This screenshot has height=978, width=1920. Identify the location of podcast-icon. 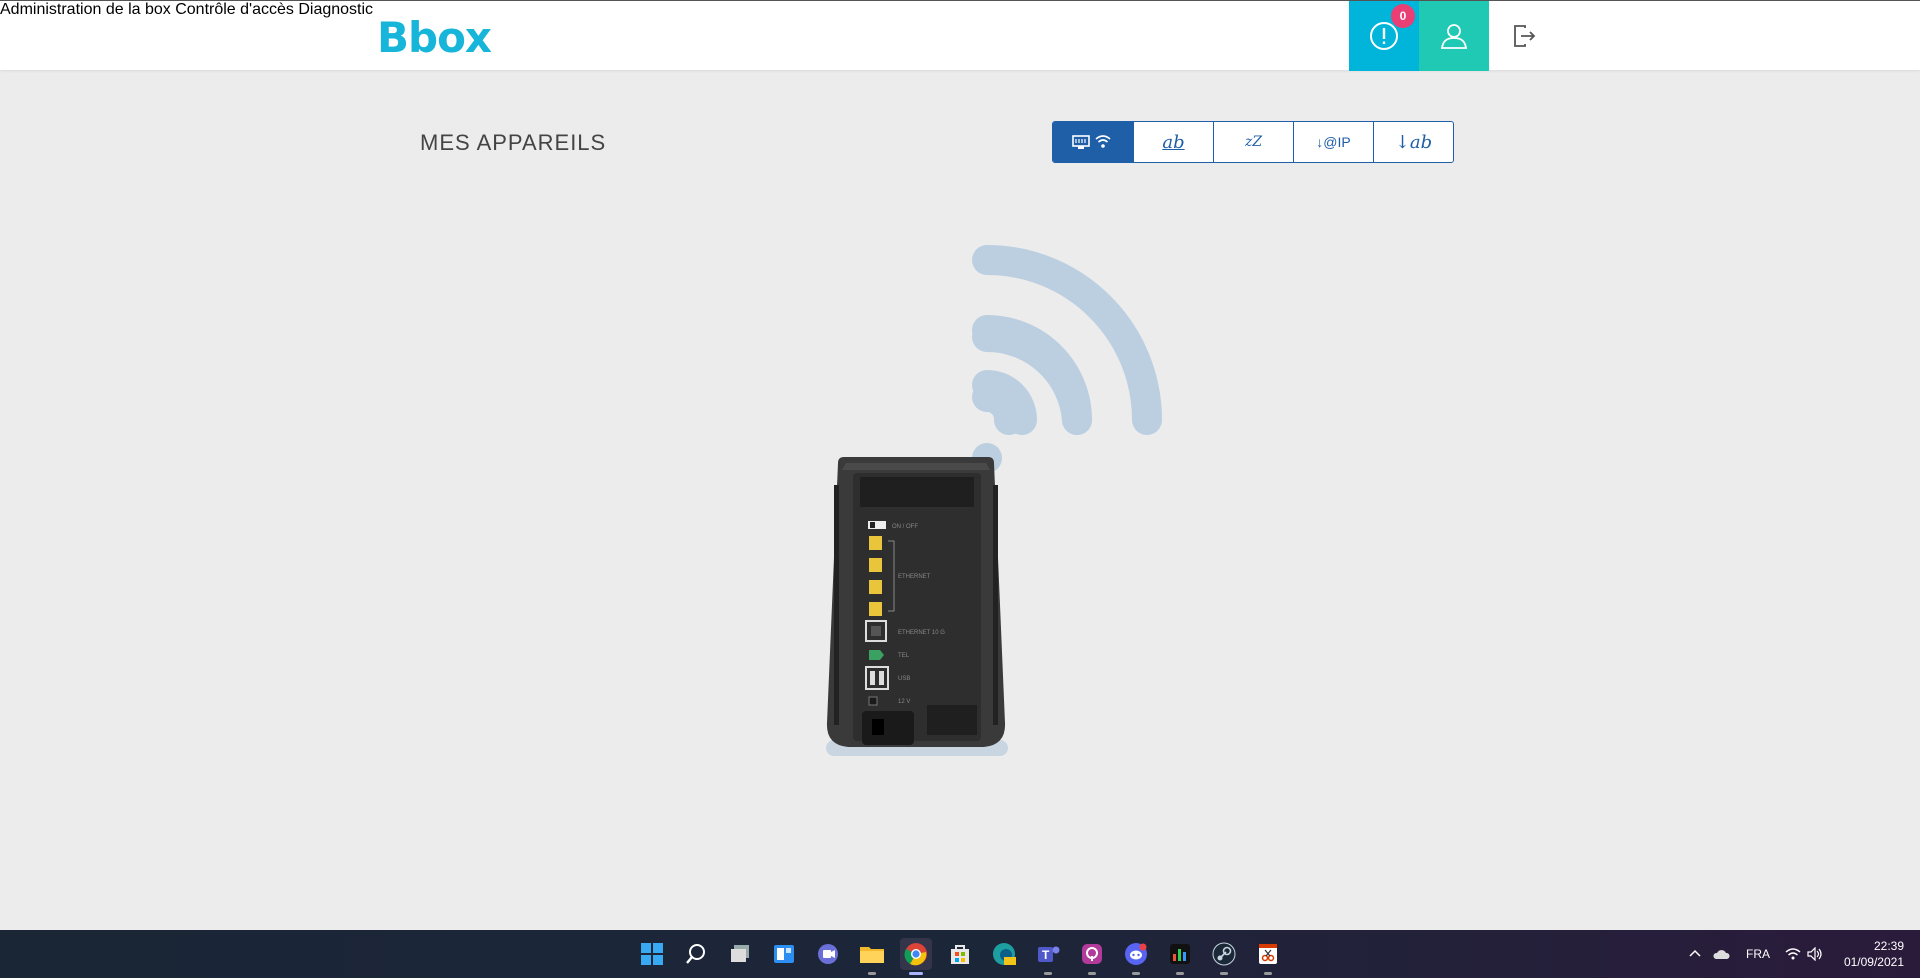
(1092, 954).